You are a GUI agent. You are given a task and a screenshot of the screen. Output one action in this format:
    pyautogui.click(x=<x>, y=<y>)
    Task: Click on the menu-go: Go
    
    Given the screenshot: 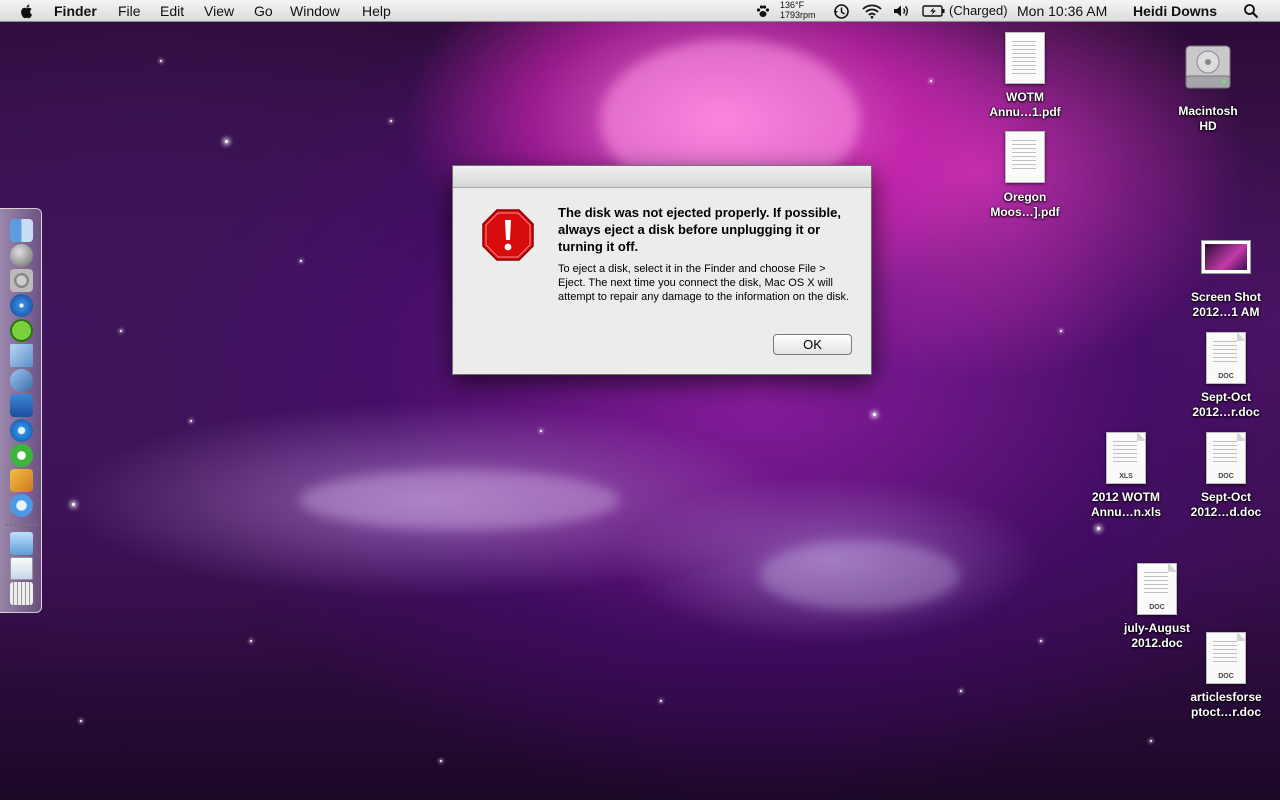 What is the action you would take?
    pyautogui.click(x=263, y=11)
    